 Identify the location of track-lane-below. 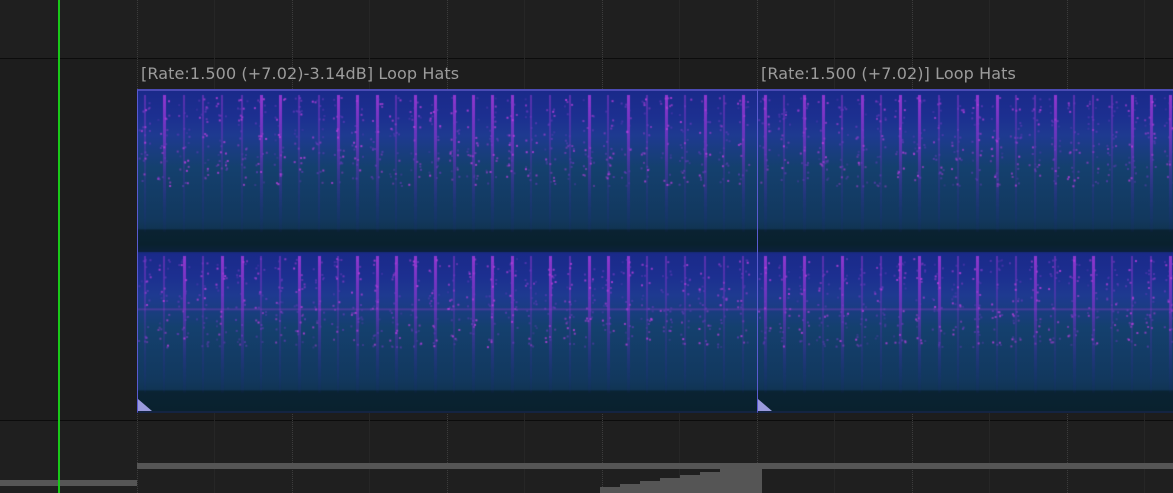
(586, 457).